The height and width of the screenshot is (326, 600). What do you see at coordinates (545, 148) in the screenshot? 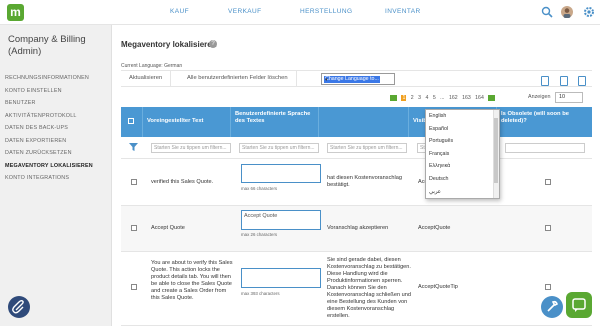
I see `filter-obsolete-select` at bounding box center [545, 148].